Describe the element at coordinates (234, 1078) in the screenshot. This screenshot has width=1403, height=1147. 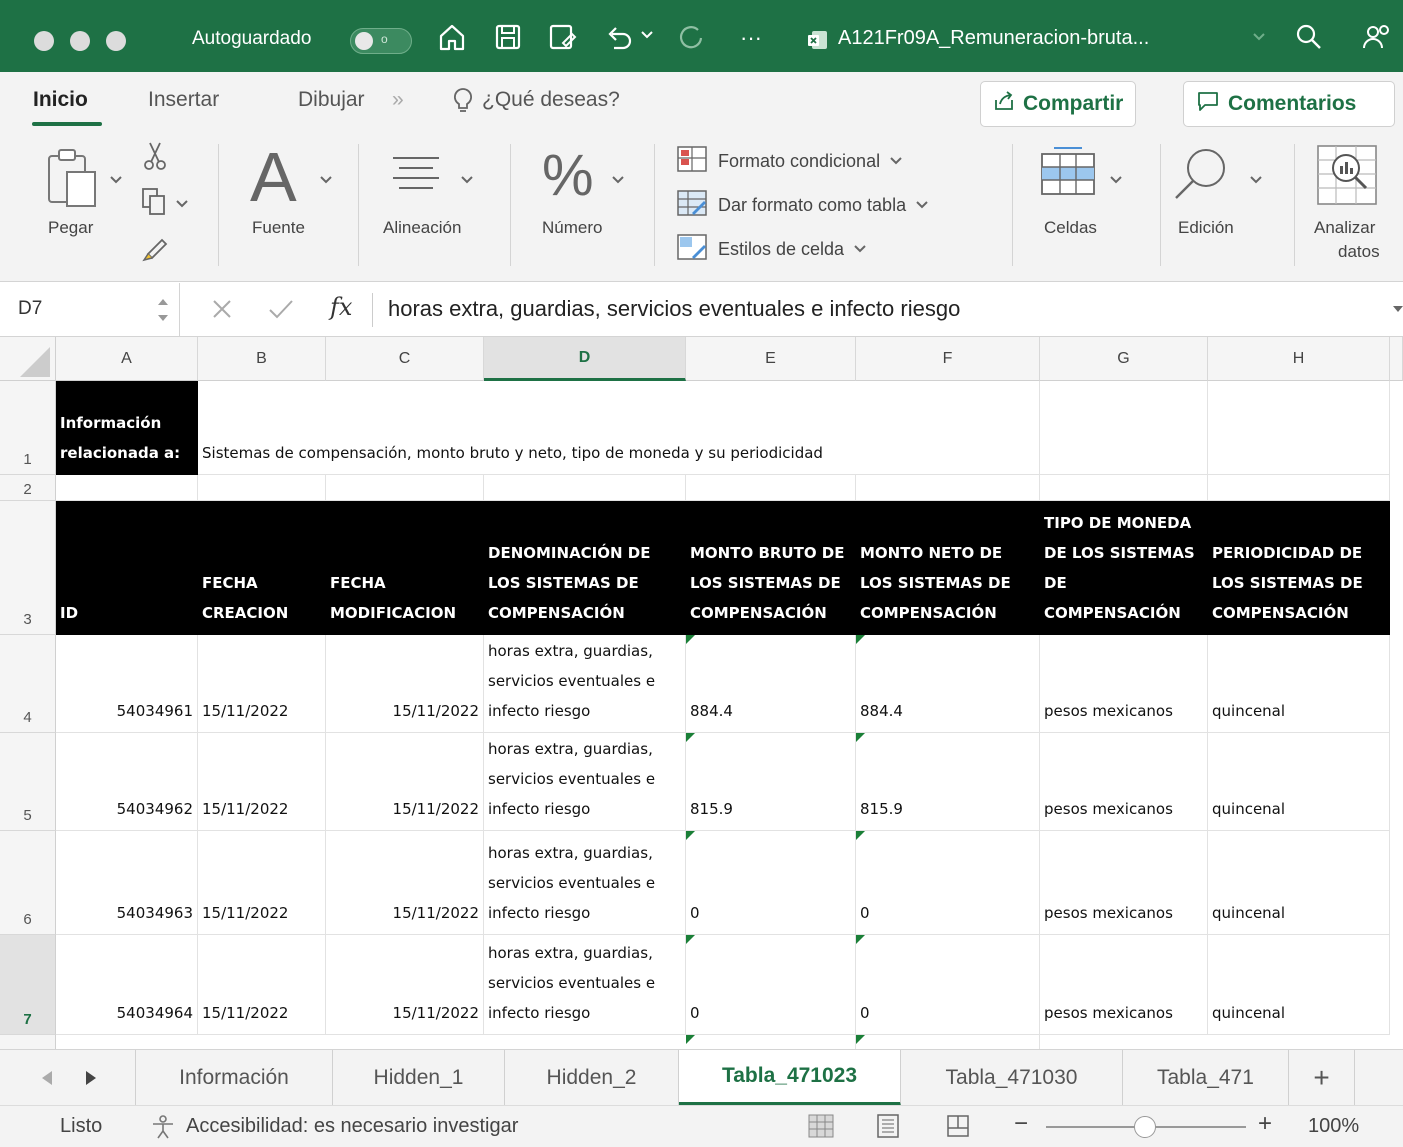
I see `sheet-tab-informacion: Información` at that location.